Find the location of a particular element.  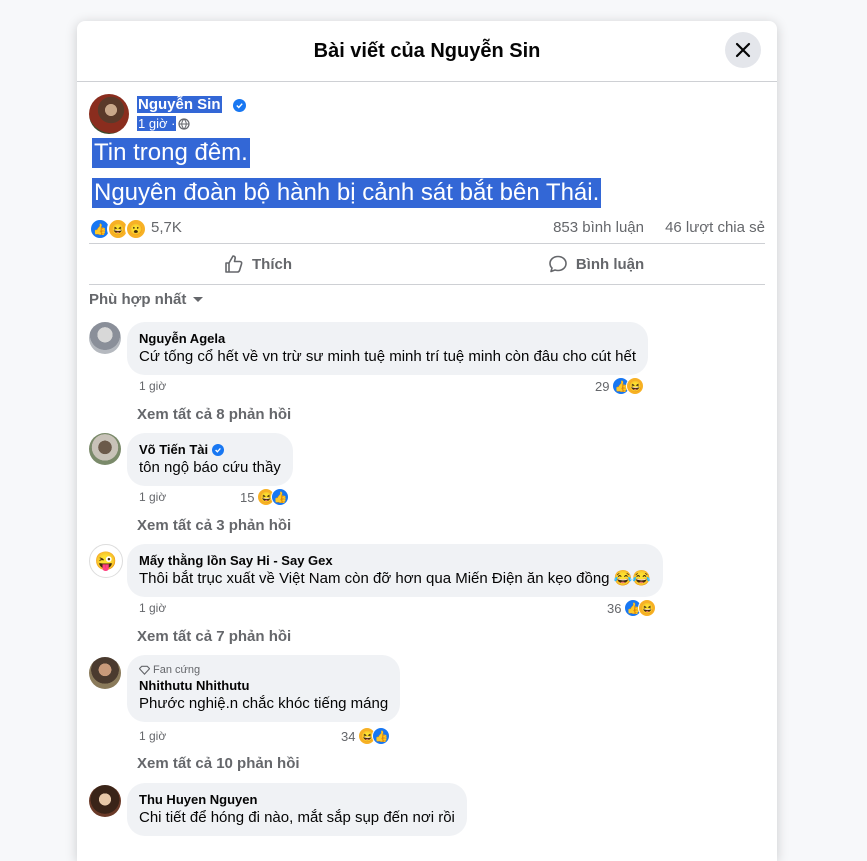

post-meta: 1 giờ · is located at coordinates (164, 123).